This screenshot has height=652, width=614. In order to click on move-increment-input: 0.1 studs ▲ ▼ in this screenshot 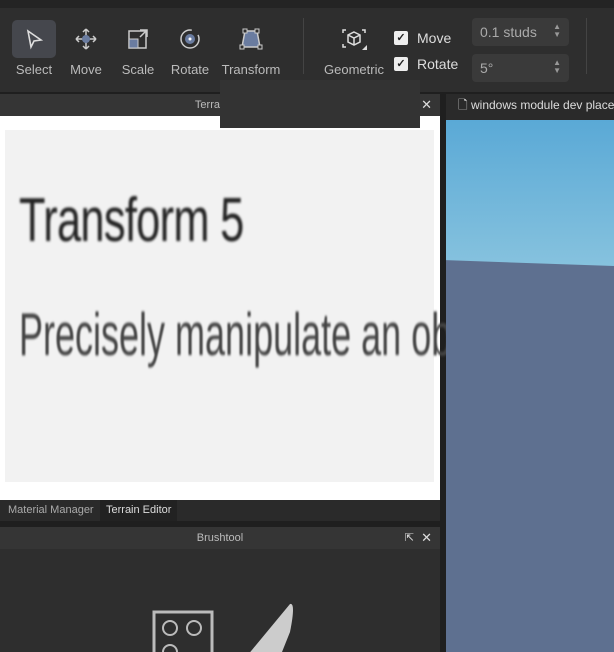, I will do `click(520, 32)`.